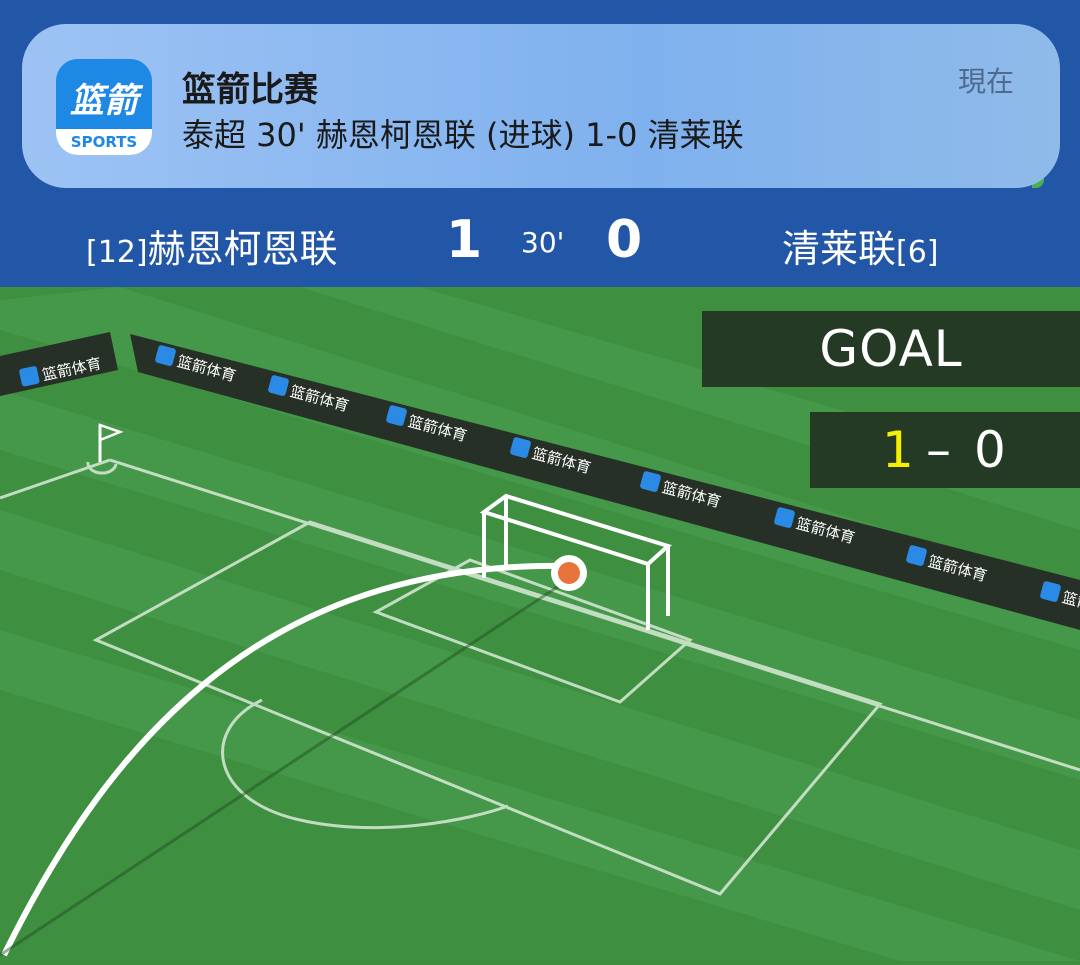 This screenshot has width=1080, height=965. I want to click on match-minute: 30', so click(543, 242).